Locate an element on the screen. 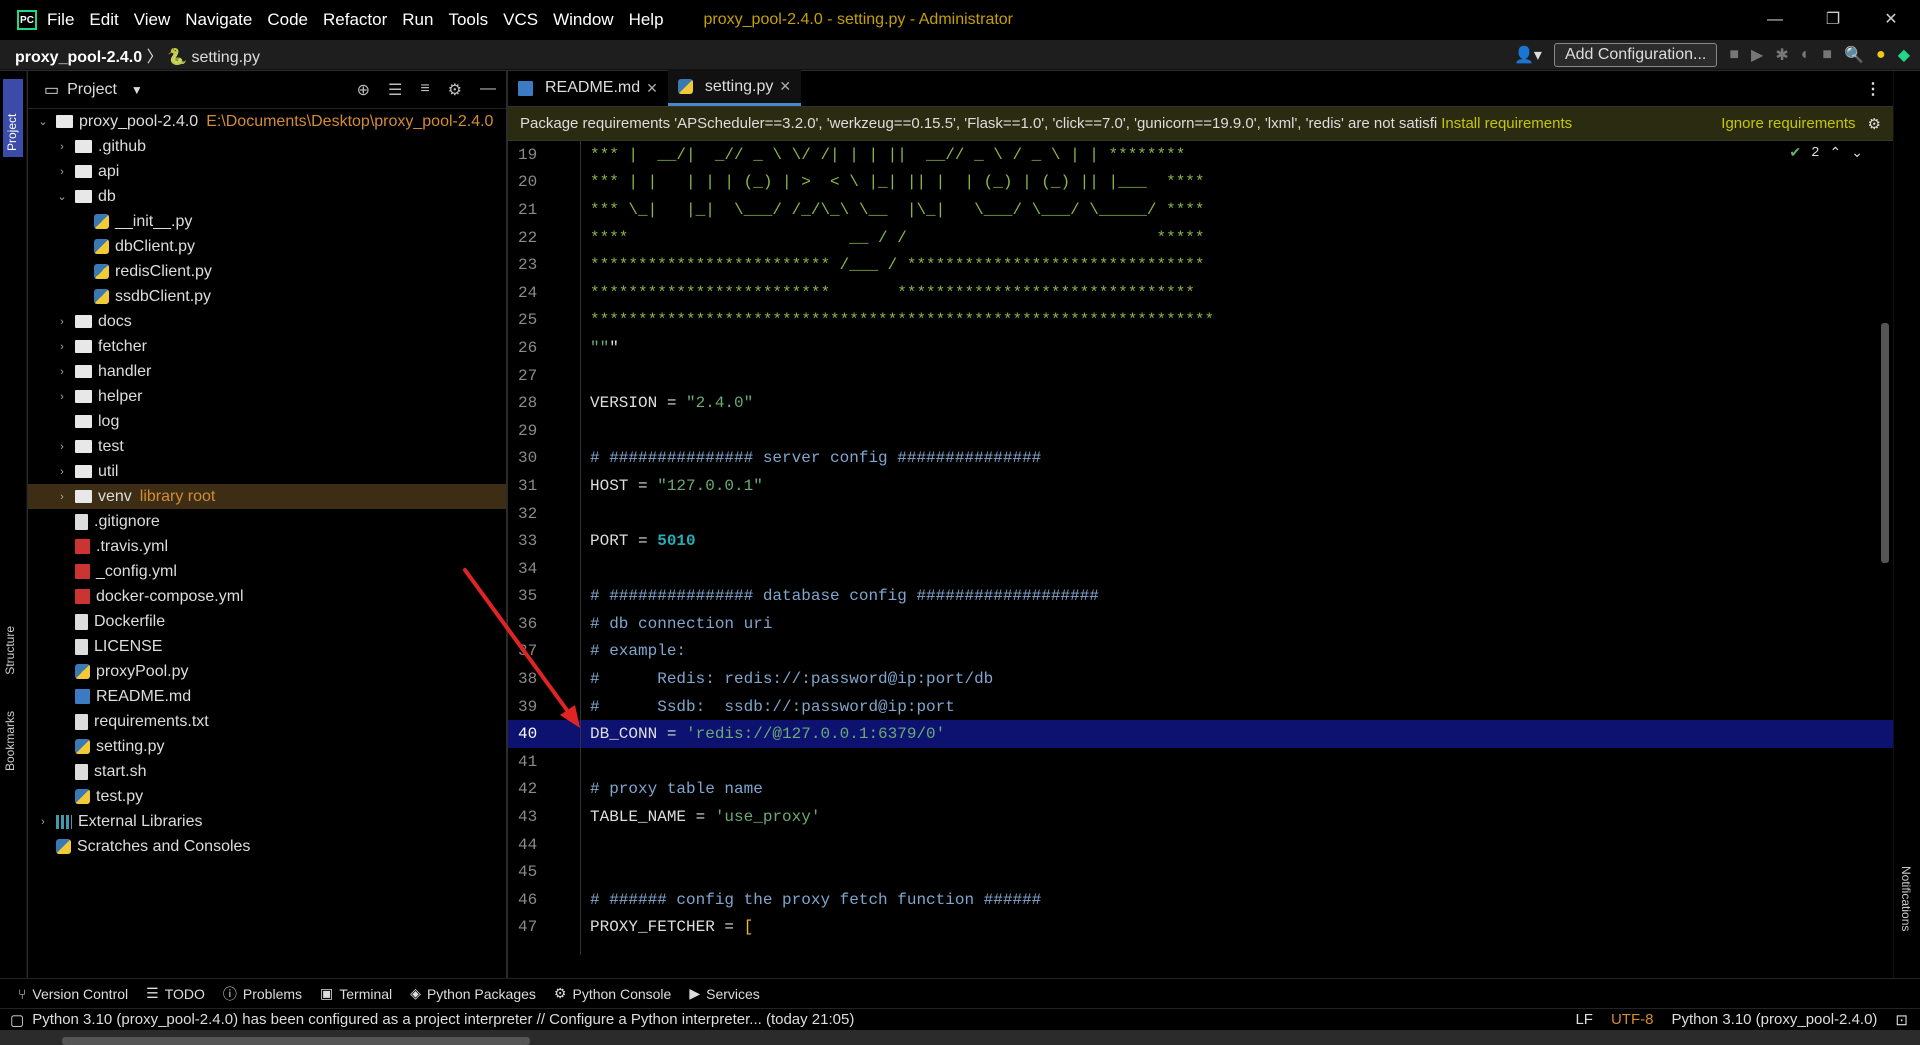 This screenshot has height=1045, width=1920. user-icon: 👤▾ is located at coordinates (1528, 55).